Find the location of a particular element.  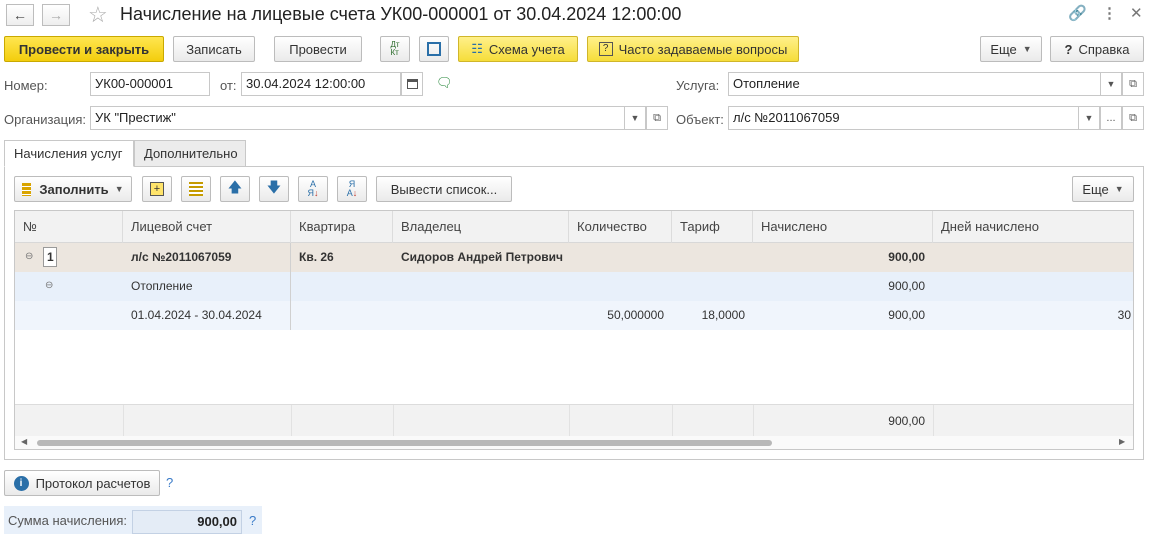

service-label: Услуга: is located at coordinates (698, 85).